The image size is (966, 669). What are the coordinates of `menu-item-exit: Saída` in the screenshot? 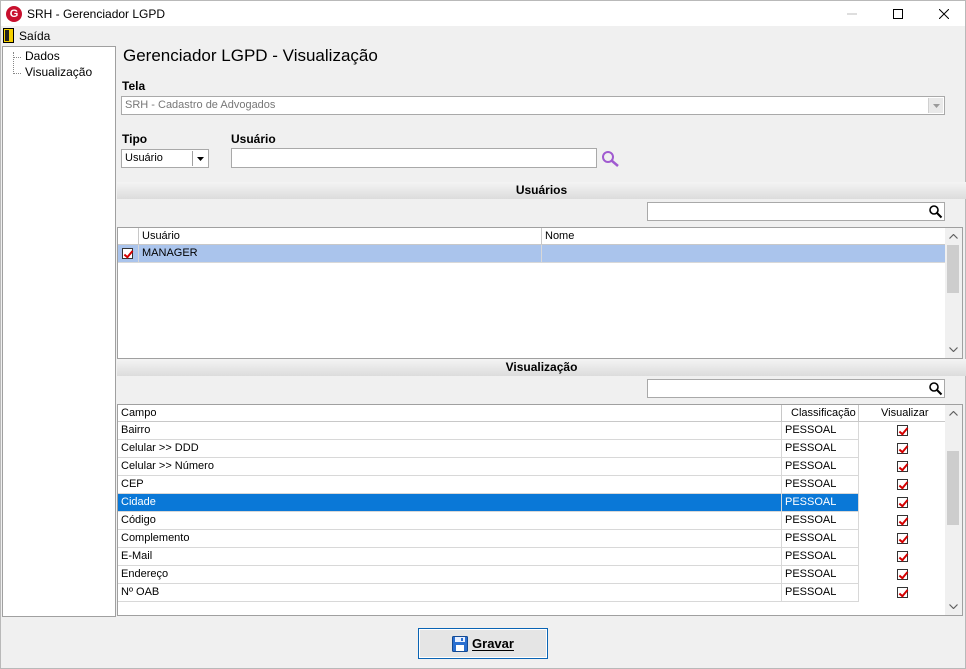 It's located at (26, 35).